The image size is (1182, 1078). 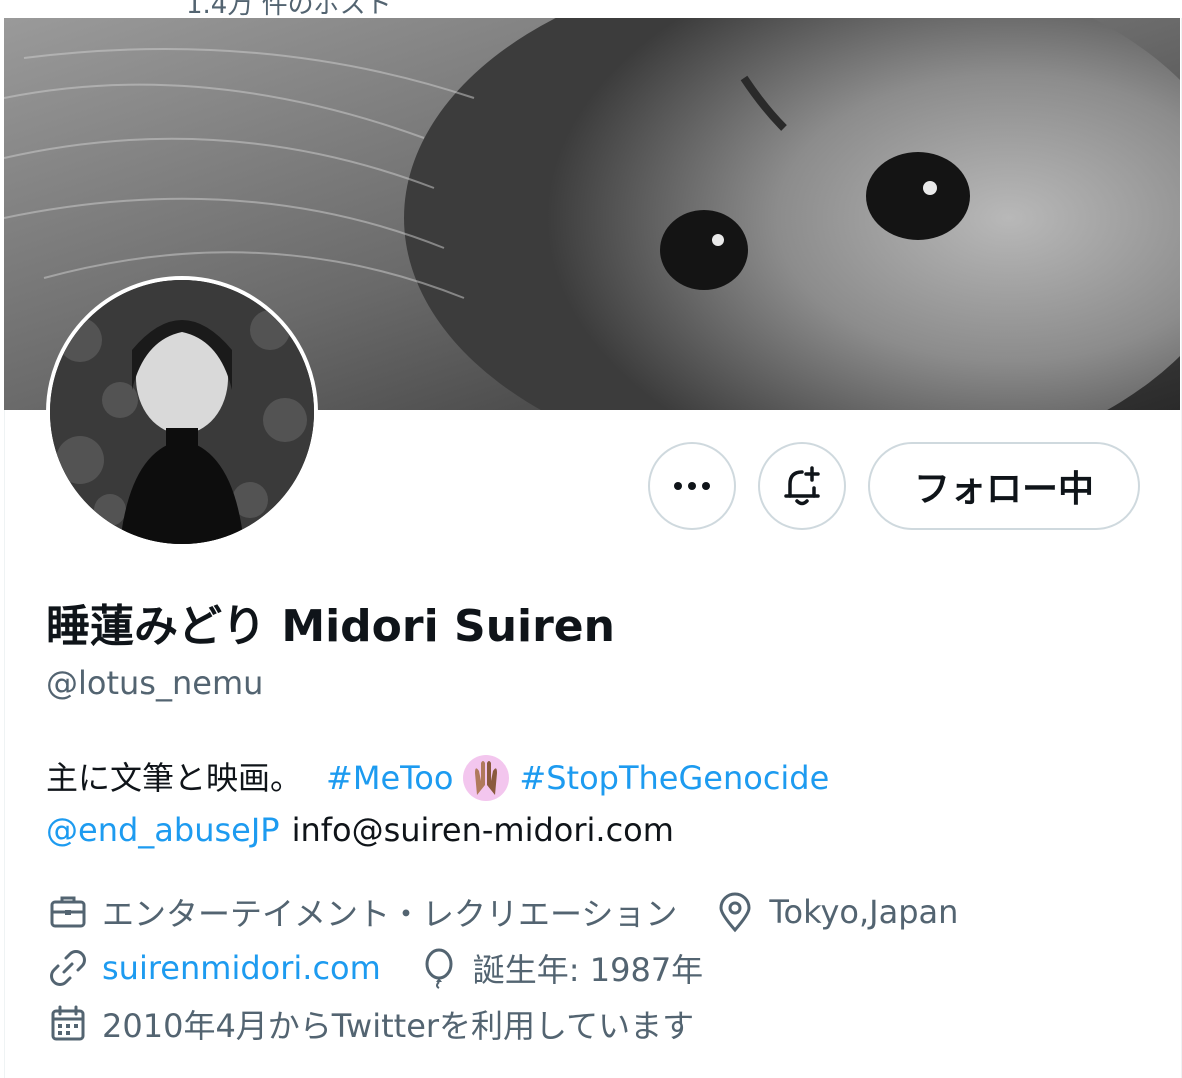 I want to click on balloon-icon, so click(x=439, y=968).